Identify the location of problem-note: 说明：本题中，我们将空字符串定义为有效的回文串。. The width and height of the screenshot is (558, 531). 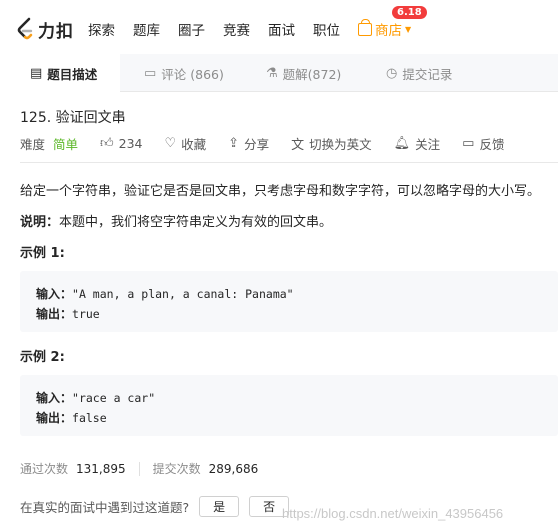
(176, 220).